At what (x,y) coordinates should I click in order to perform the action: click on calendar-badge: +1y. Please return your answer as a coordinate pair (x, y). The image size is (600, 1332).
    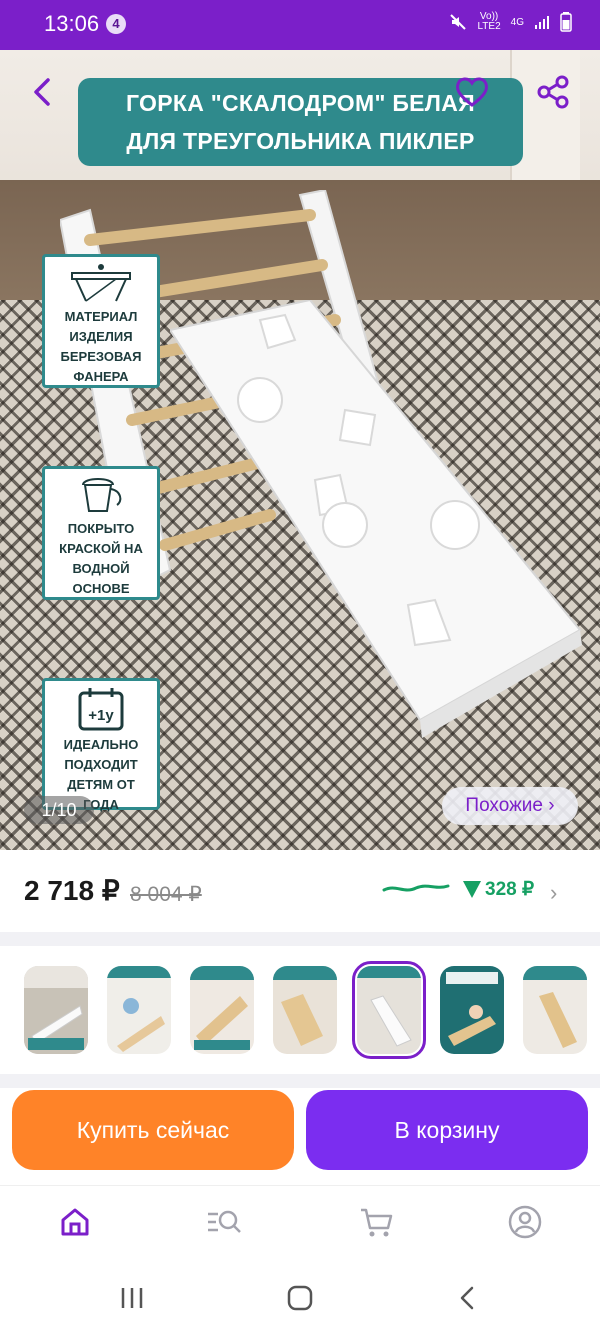
    Looking at the image, I should click on (101, 715).